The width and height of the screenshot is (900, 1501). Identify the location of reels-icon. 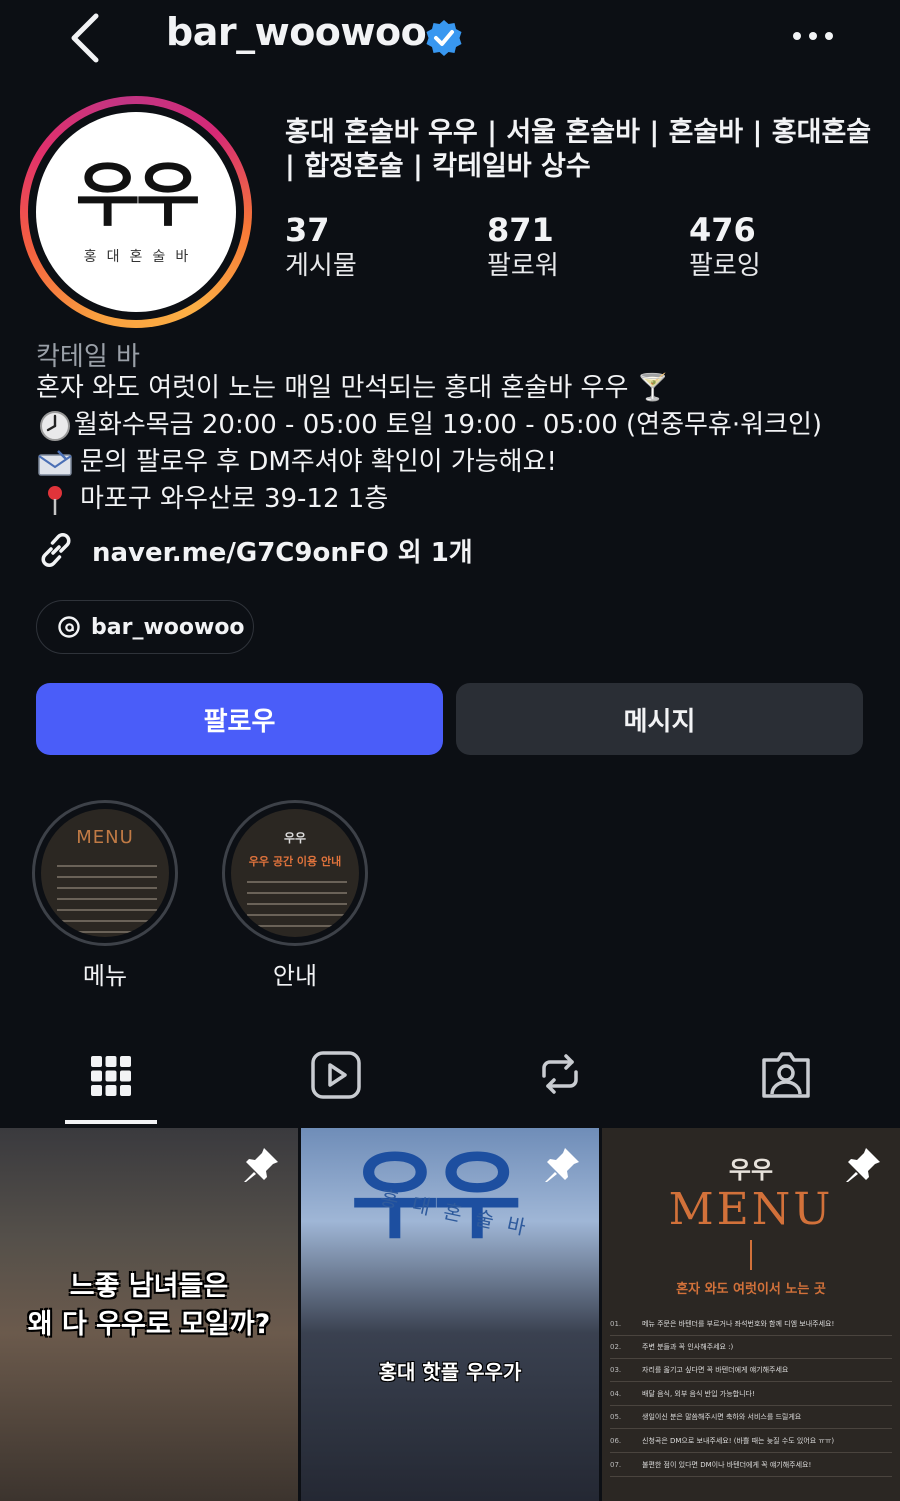
(336, 1074).